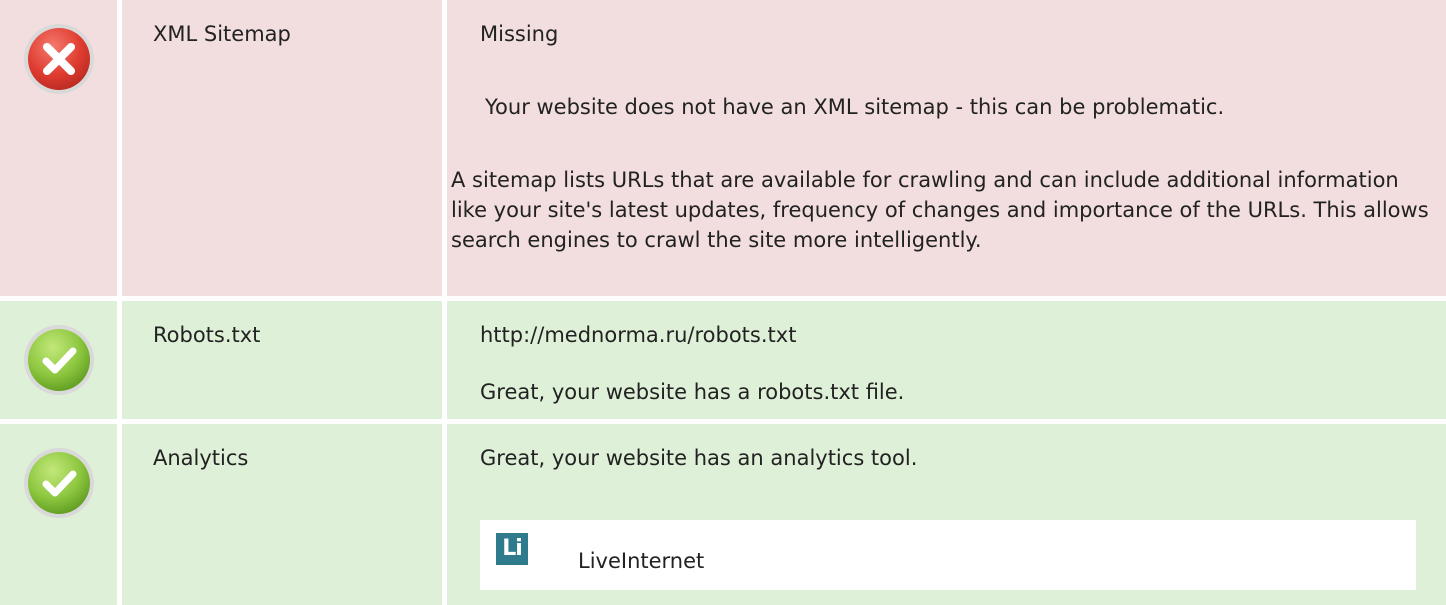 Image resolution: width=1446 pixels, height=605 pixels. What do you see at coordinates (512, 549) in the screenshot?
I see `liveinternet-logo-icon: Li` at bounding box center [512, 549].